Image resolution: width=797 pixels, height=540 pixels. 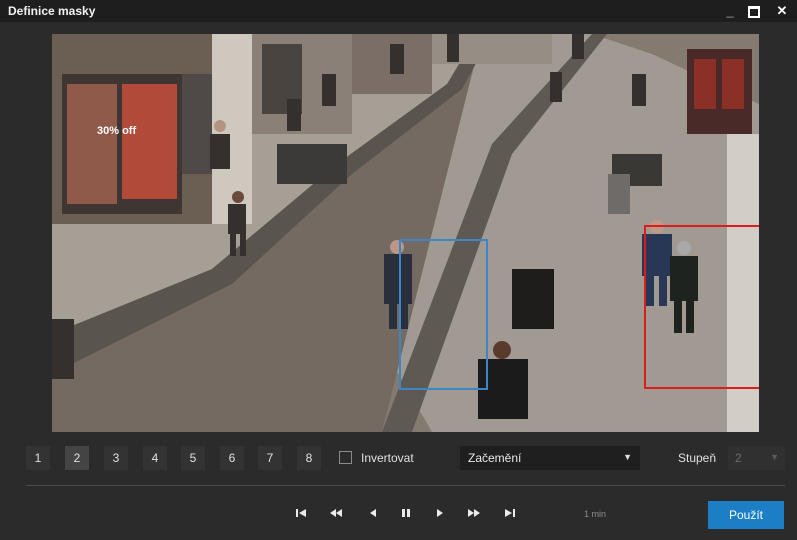 What do you see at coordinates (193, 458) in the screenshot?
I see `mask-tab-5: 5` at bounding box center [193, 458].